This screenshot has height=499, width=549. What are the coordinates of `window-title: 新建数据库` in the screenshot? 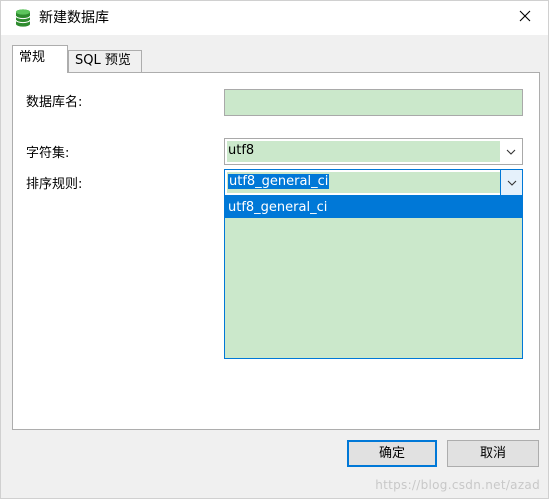 It's located at (74, 18).